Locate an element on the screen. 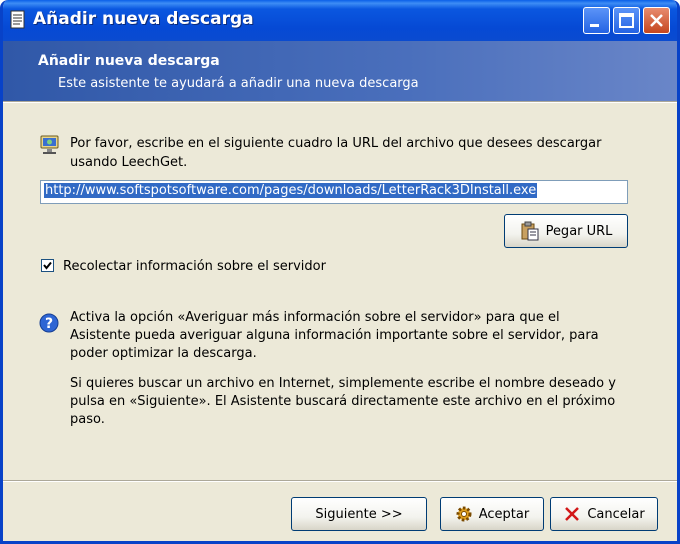 Image resolution: width=680 pixels, height=544 pixels. clipboard-icon is located at coordinates (530, 231).